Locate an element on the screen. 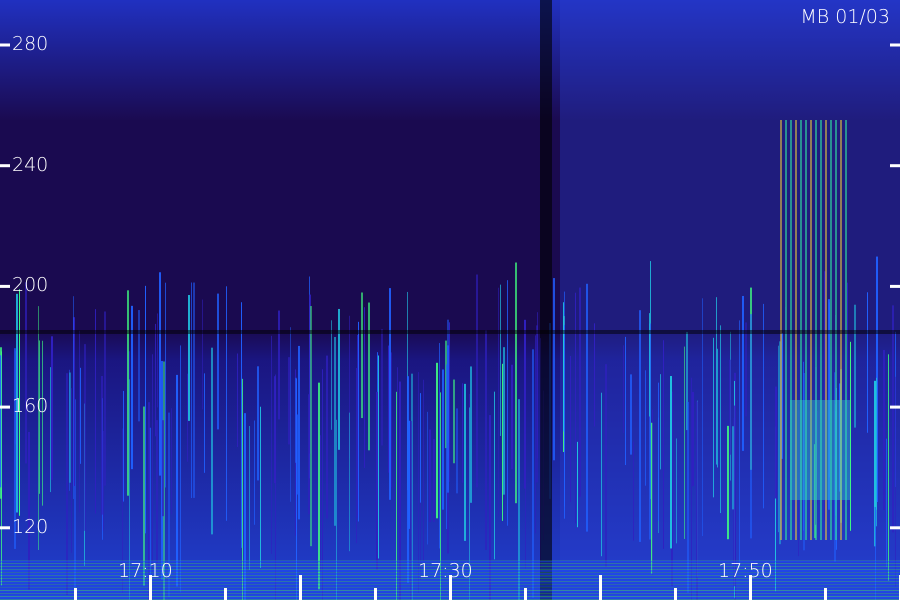 The image size is (900, 600). plot-title: MB 01/03 is located at coordinates (845, 17).